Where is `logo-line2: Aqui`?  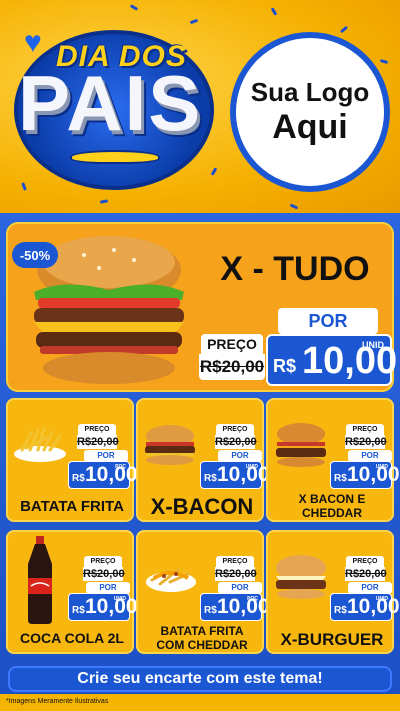 logo-line2: Aqui is located at coordinates (310, 127).